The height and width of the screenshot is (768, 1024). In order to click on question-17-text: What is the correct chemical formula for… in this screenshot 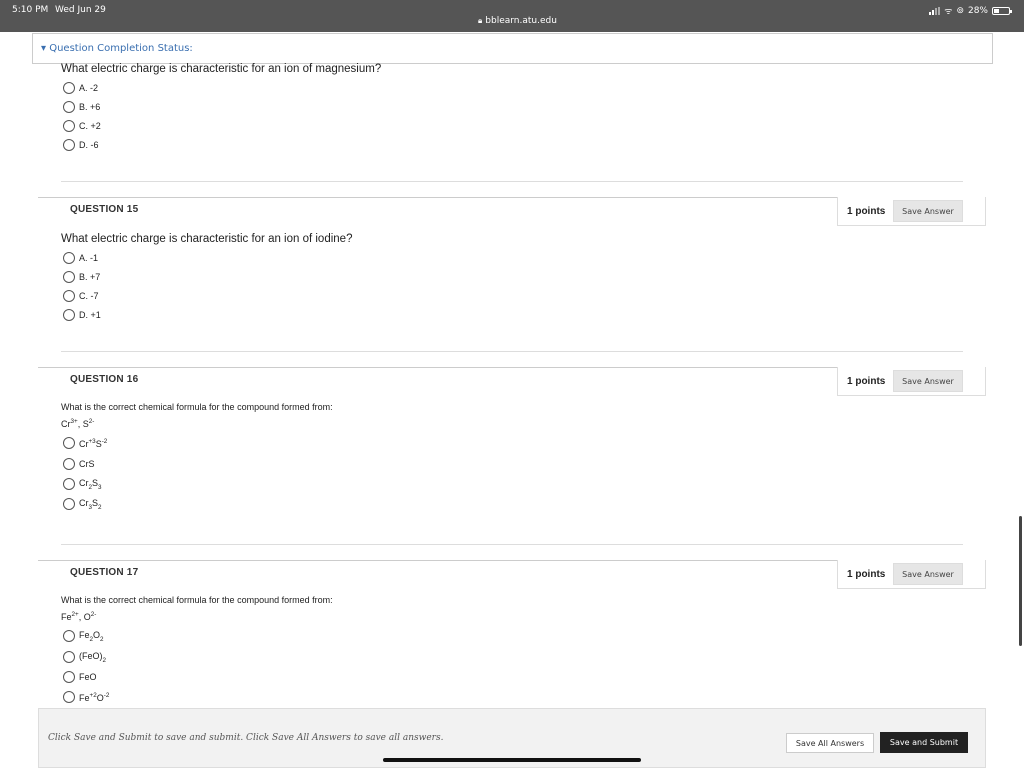, I will do `click(197, 600)`.